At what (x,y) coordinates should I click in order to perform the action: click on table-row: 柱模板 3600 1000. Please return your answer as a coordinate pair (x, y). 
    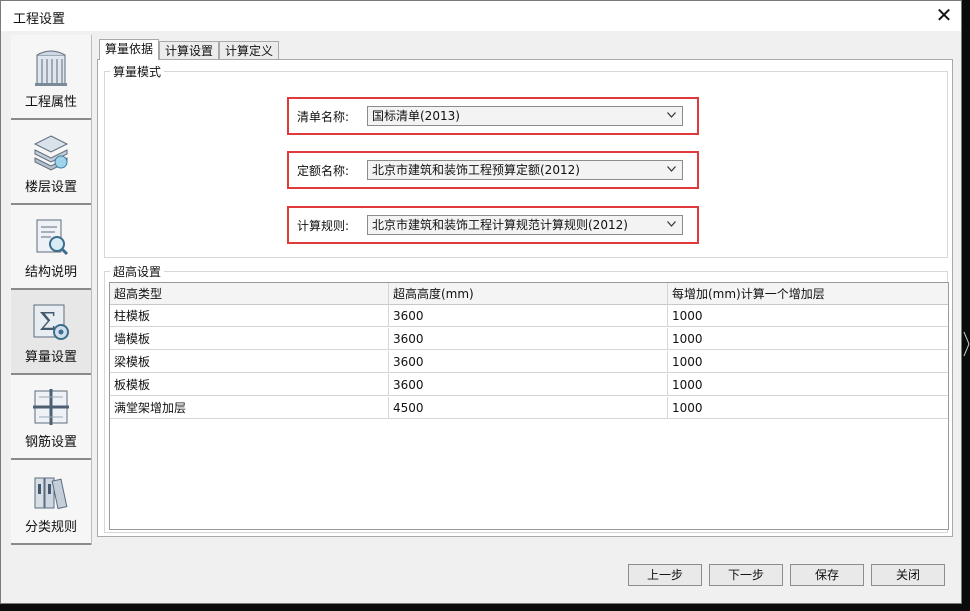
    Looking at the image, I should click on (529, 316).